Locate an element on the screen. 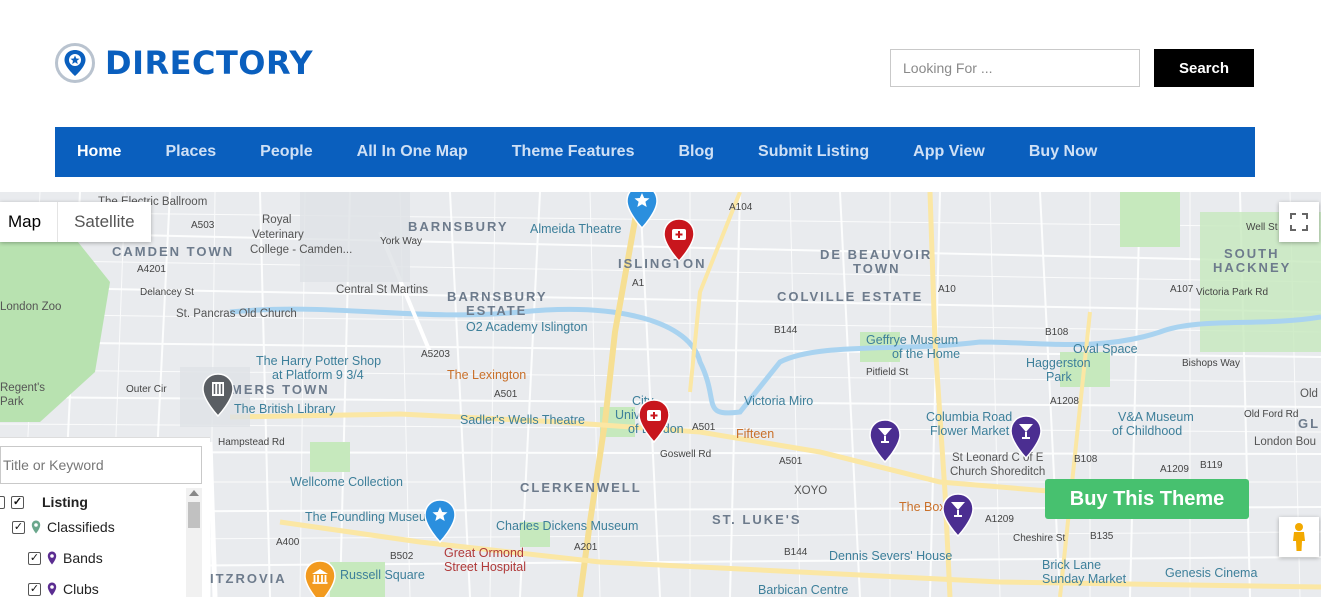 The height and width of the screenshot is (597, 1321). nav-item-places: Places is located at coordinates (190, 152).